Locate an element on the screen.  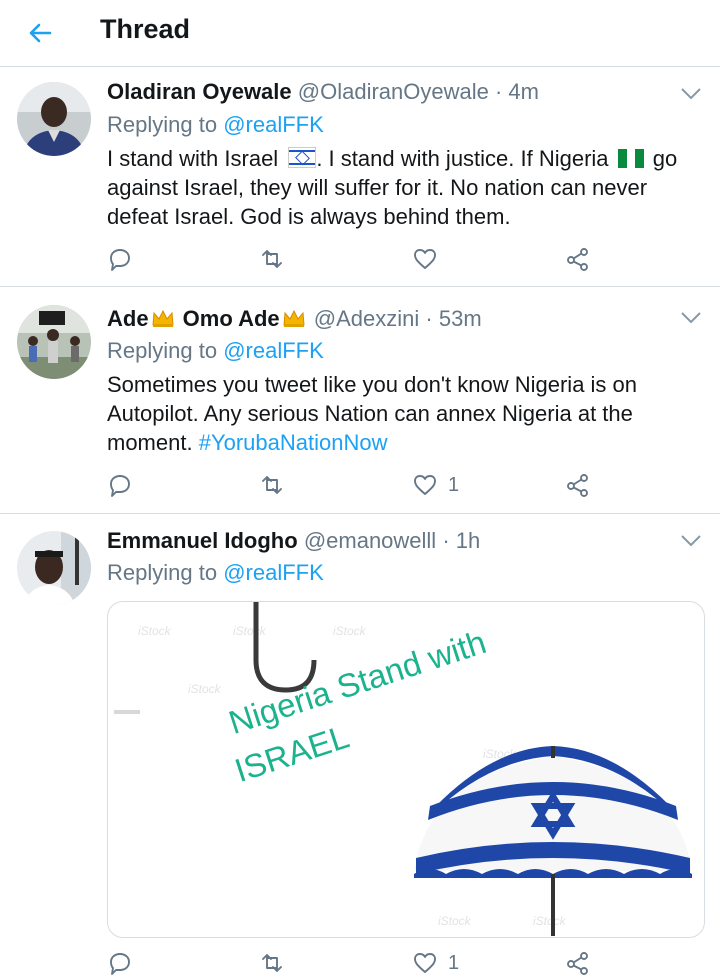
top-bar: Thread is located at coordinates (360, 33).